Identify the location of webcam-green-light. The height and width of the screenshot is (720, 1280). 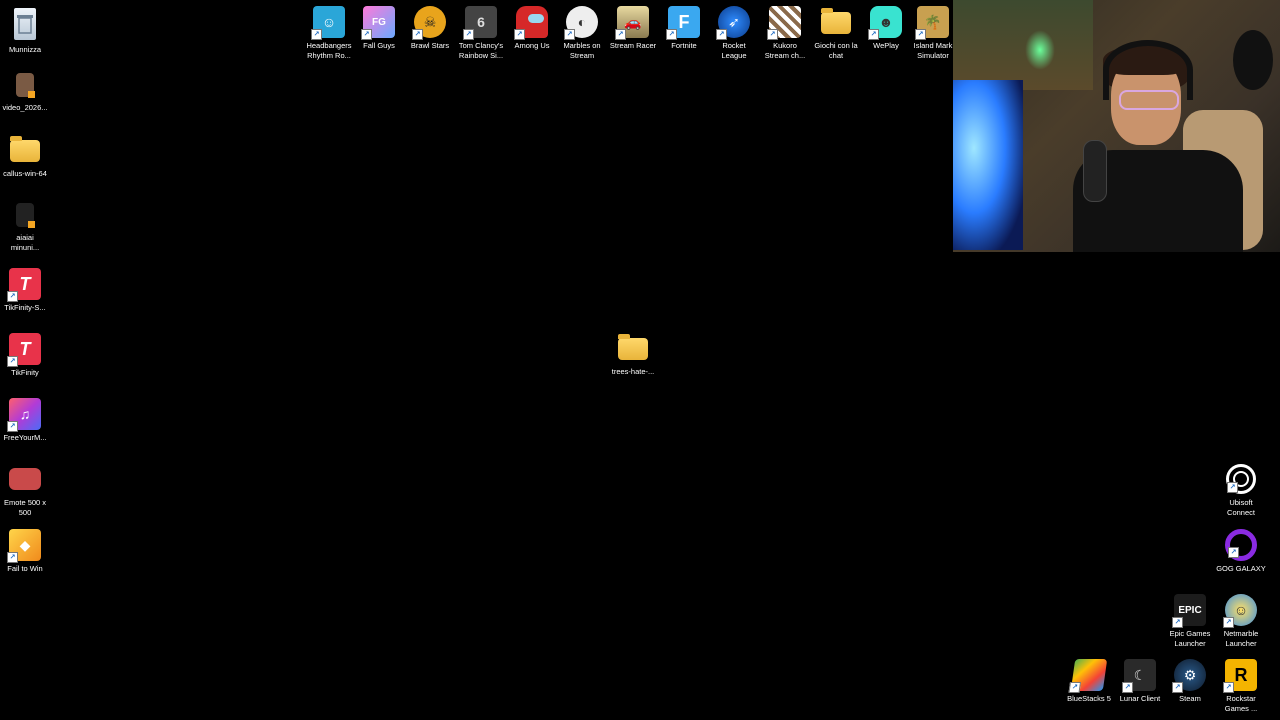
(1040, 50).